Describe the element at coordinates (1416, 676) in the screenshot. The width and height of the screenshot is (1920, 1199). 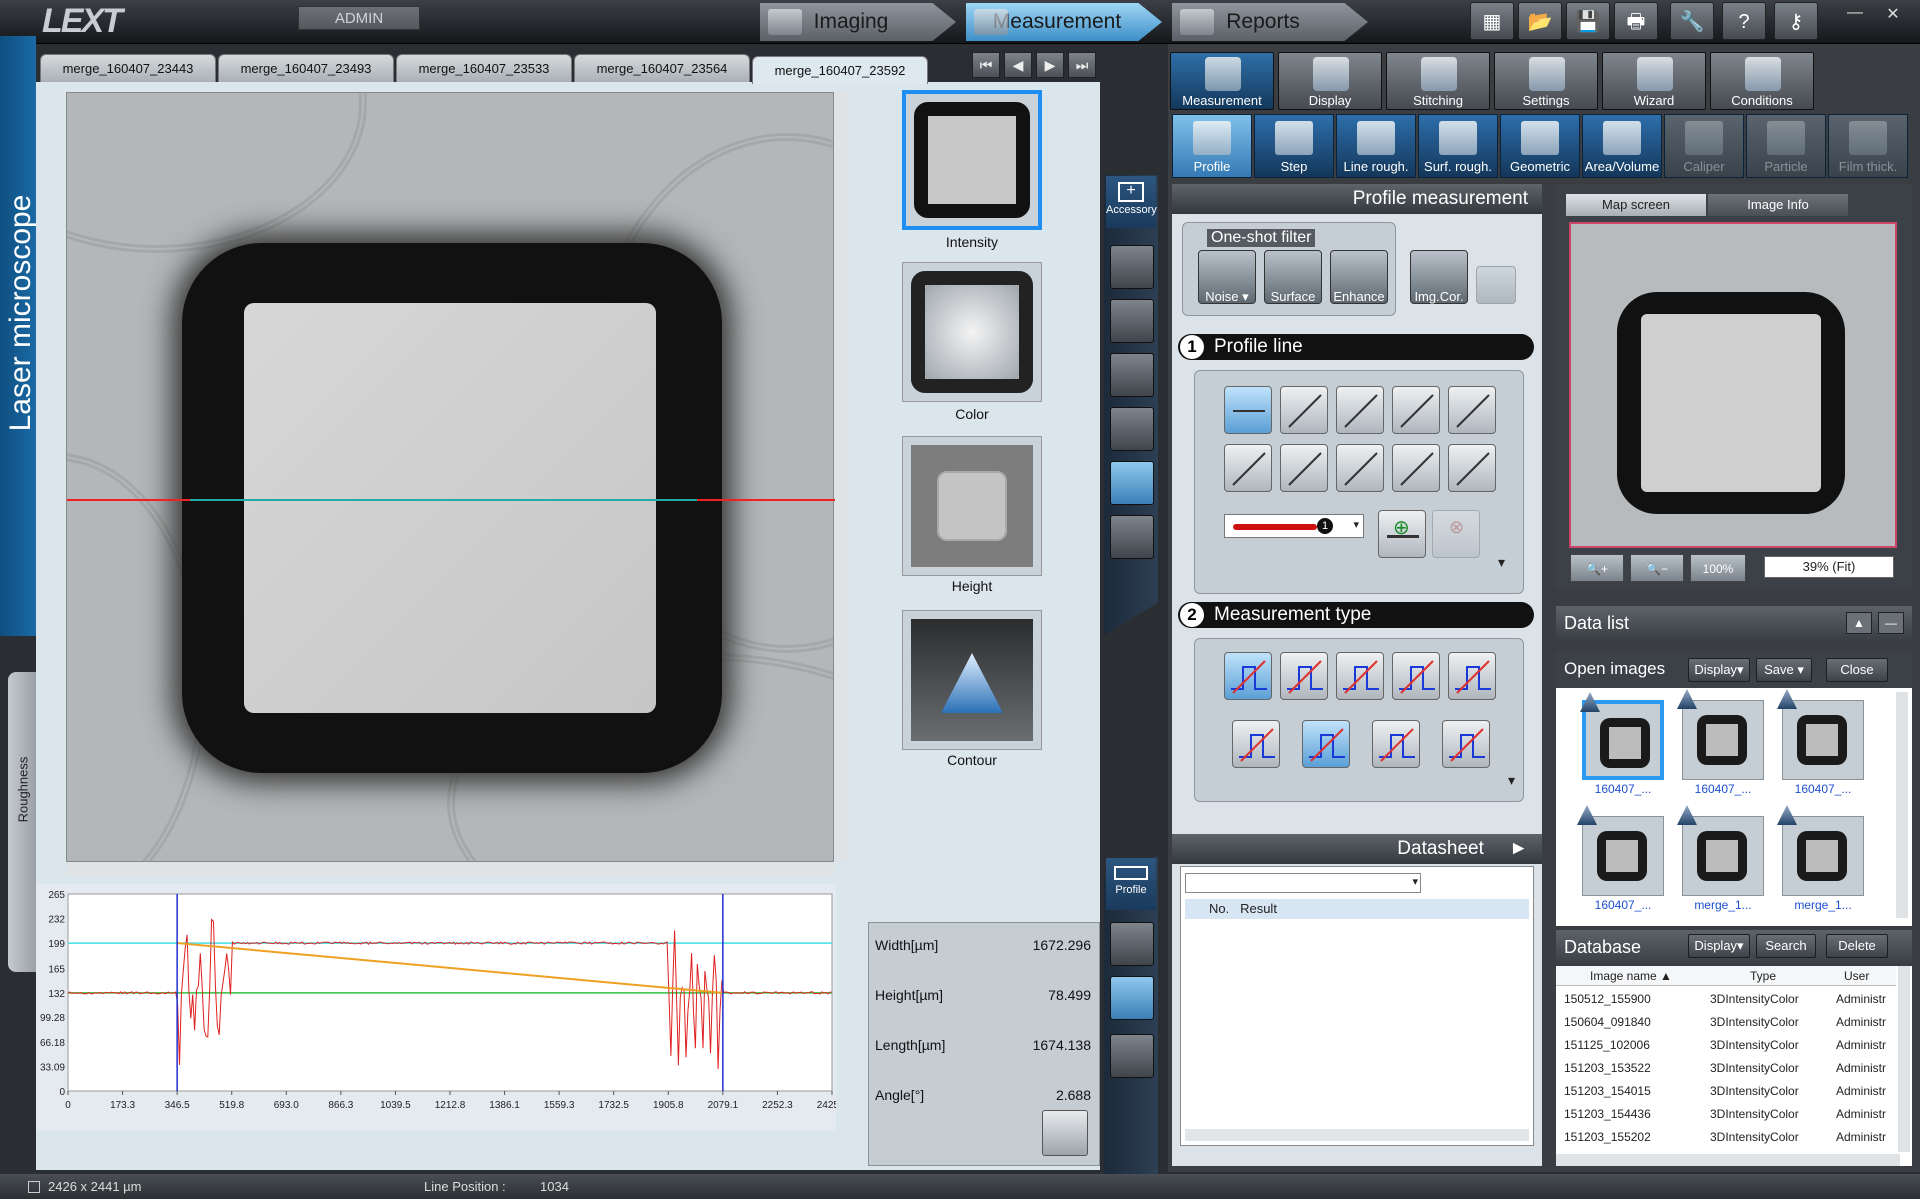
I see `peak-icon` at that location.